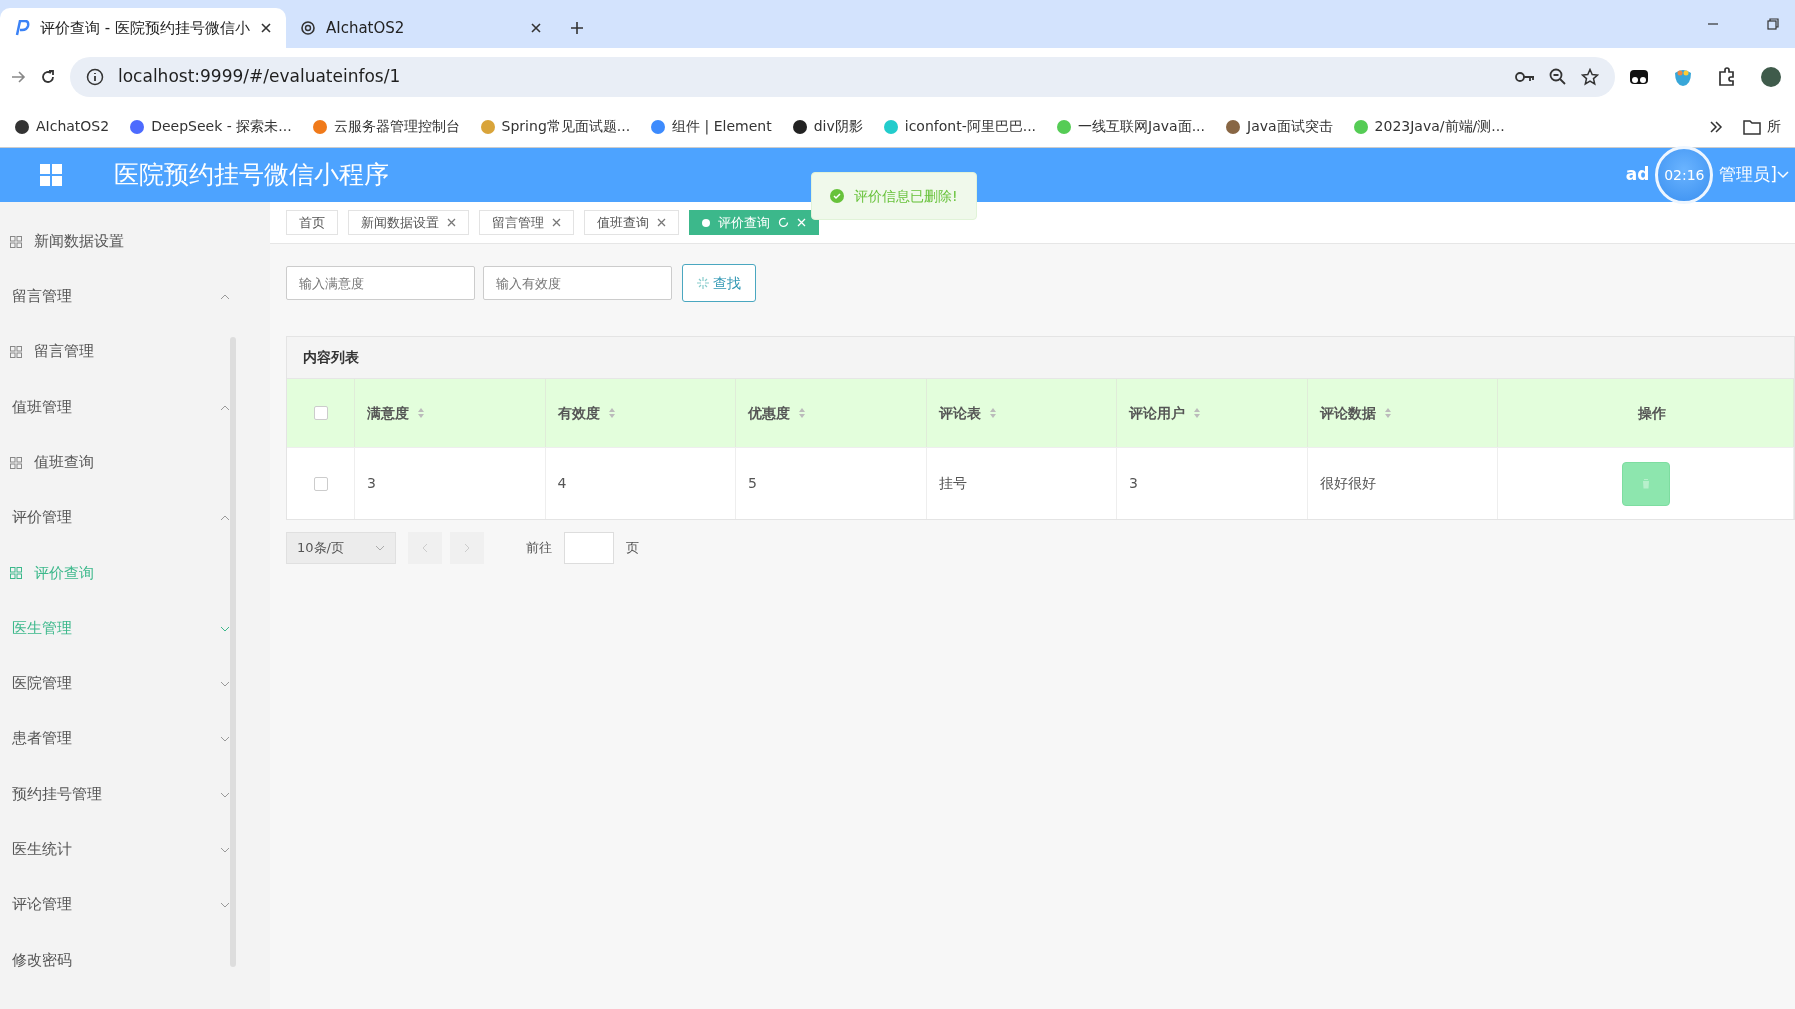  I want to click on forward-icon, so click(18, 77).